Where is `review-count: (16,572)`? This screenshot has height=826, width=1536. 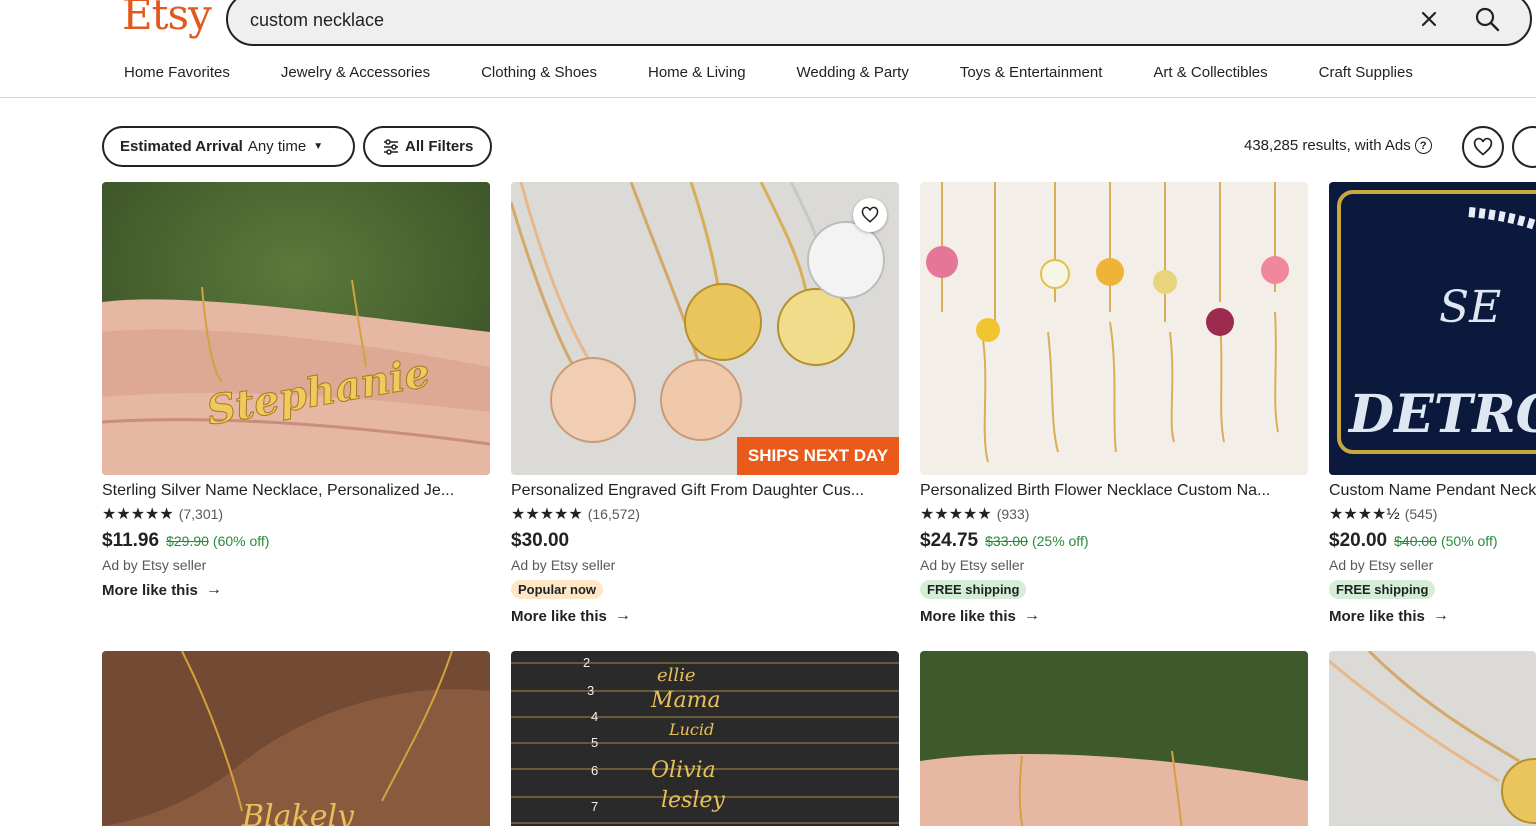
review-count: (16,572) is located at coordinates (613, 514).